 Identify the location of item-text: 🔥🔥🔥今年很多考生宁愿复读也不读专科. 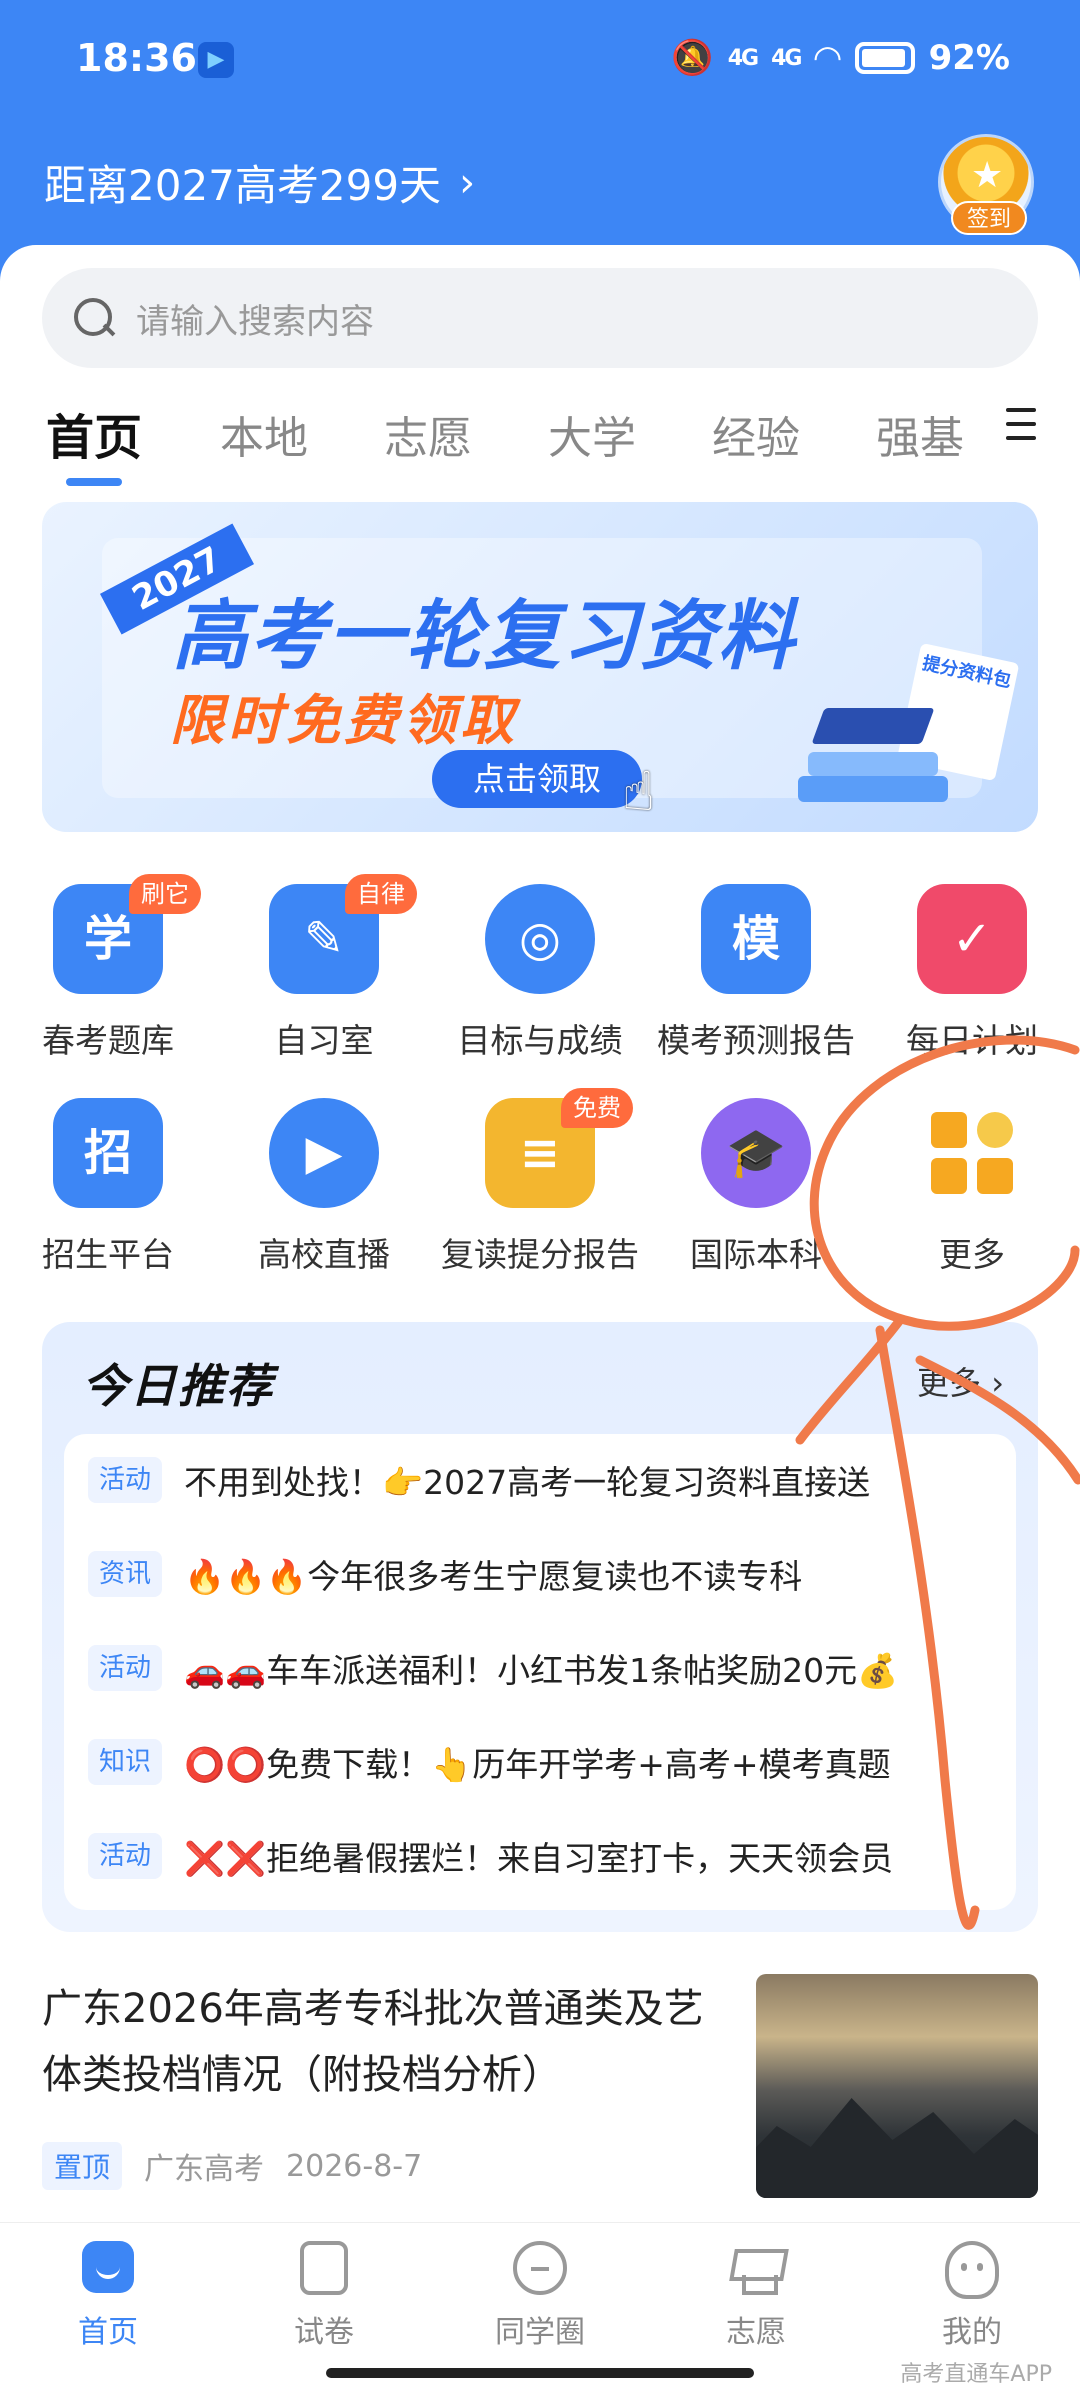
(493, 1576).